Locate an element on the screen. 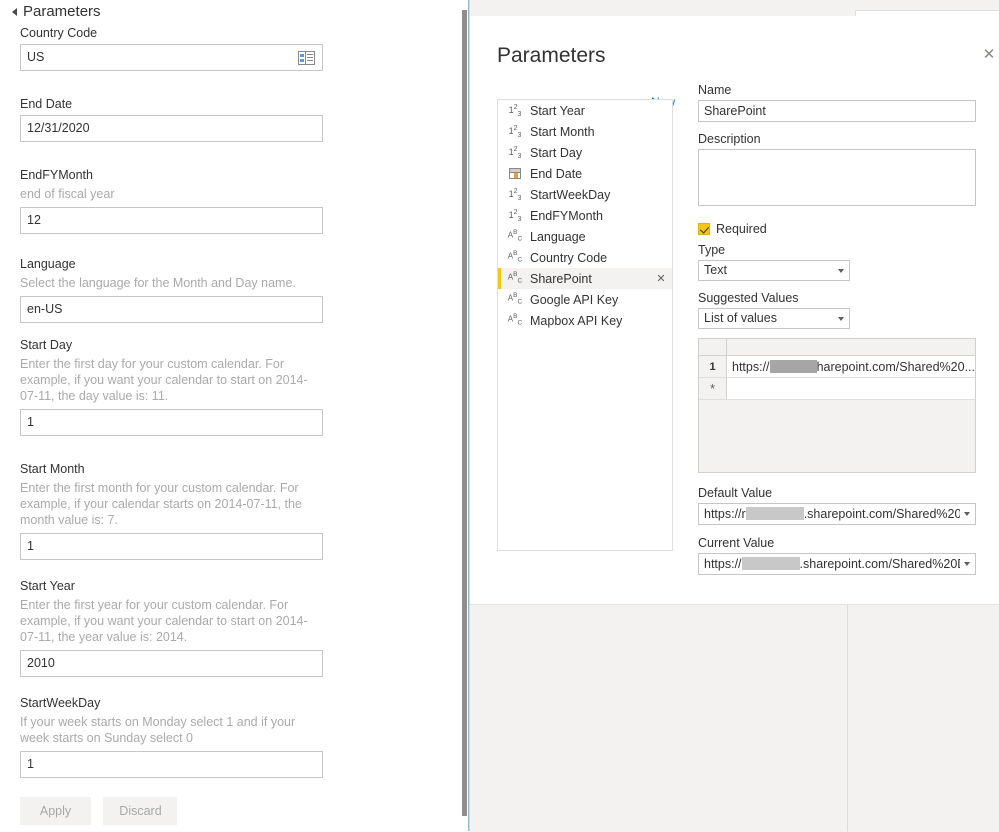 The image size is (999, 832). field-value: 12/31/2020 is located at coordinates (58, 128).